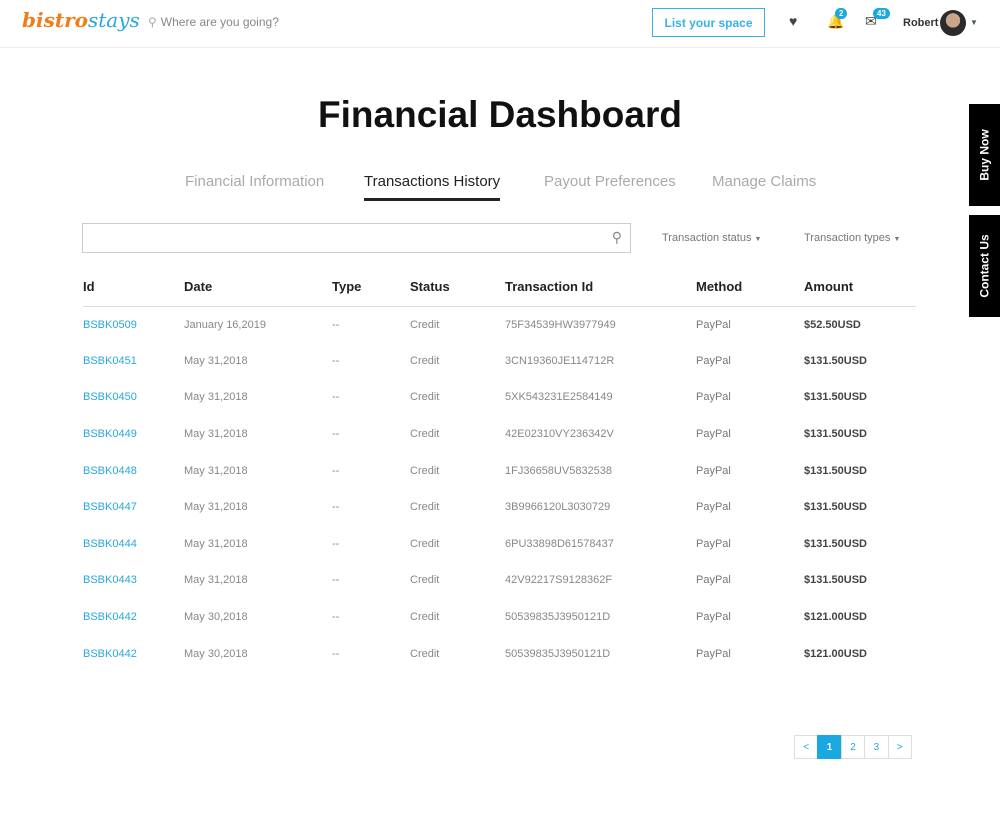 The width and height of the screenshot is (1000, 818). I want to click on cell-amount: $52.50USD, so click(832, 324).